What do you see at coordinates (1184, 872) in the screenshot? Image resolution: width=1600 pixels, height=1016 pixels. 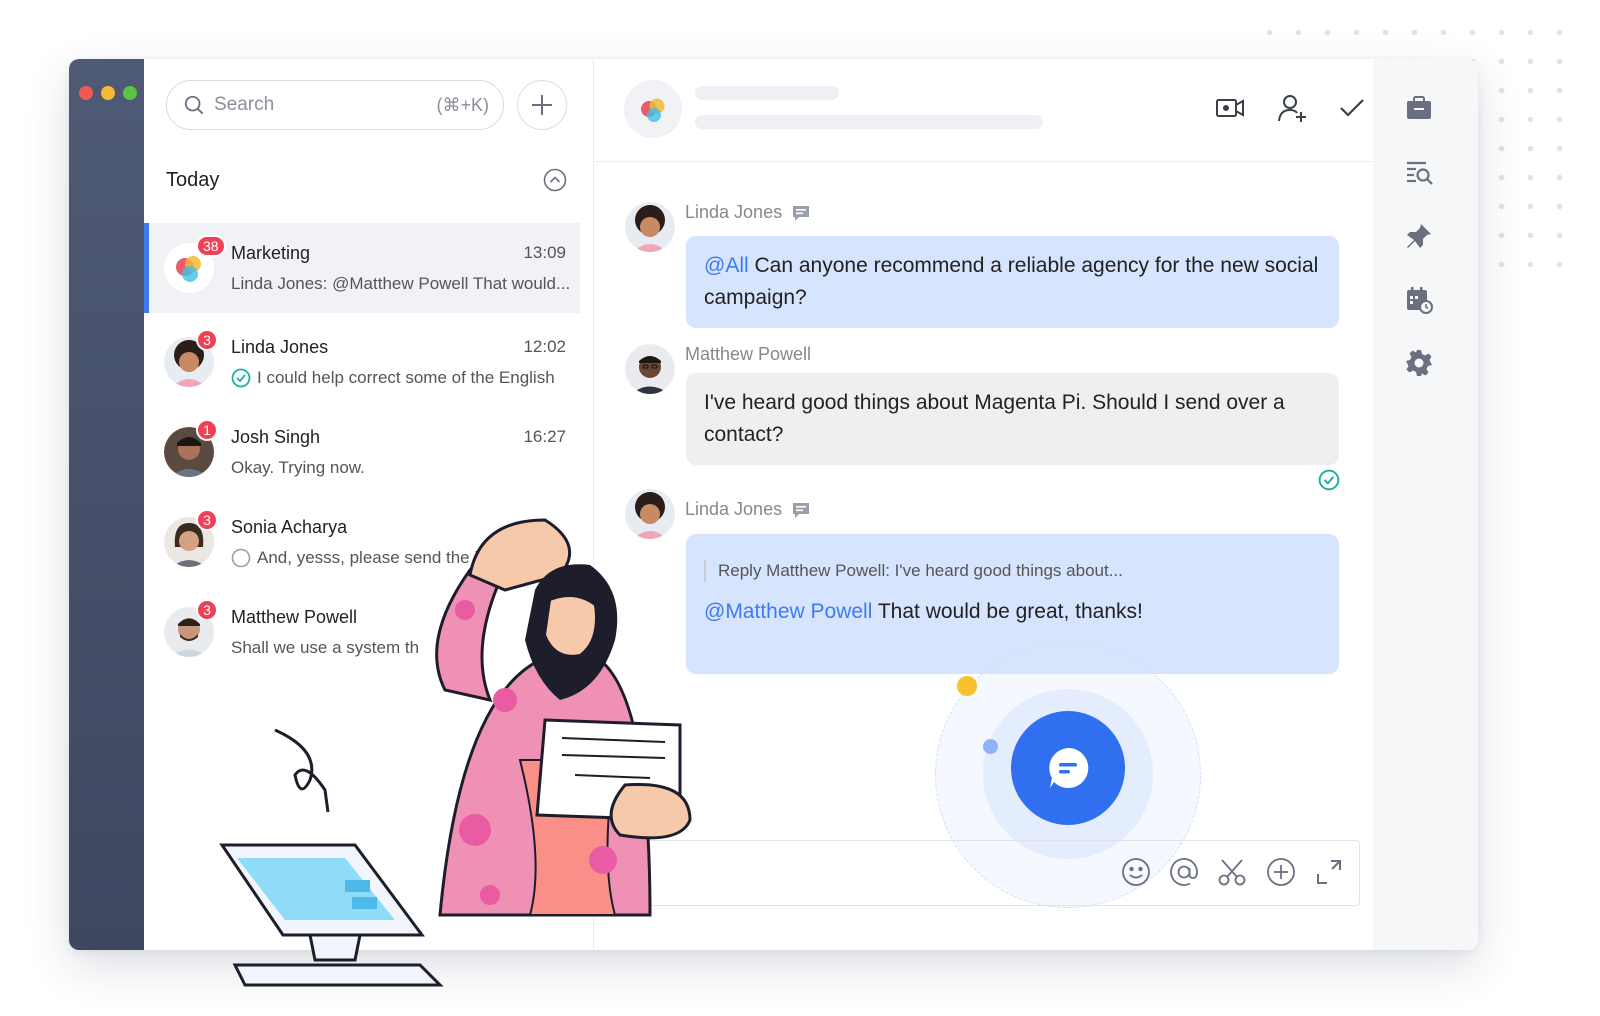 I see `at-mention-icon` at bounding box center [1184, 872].